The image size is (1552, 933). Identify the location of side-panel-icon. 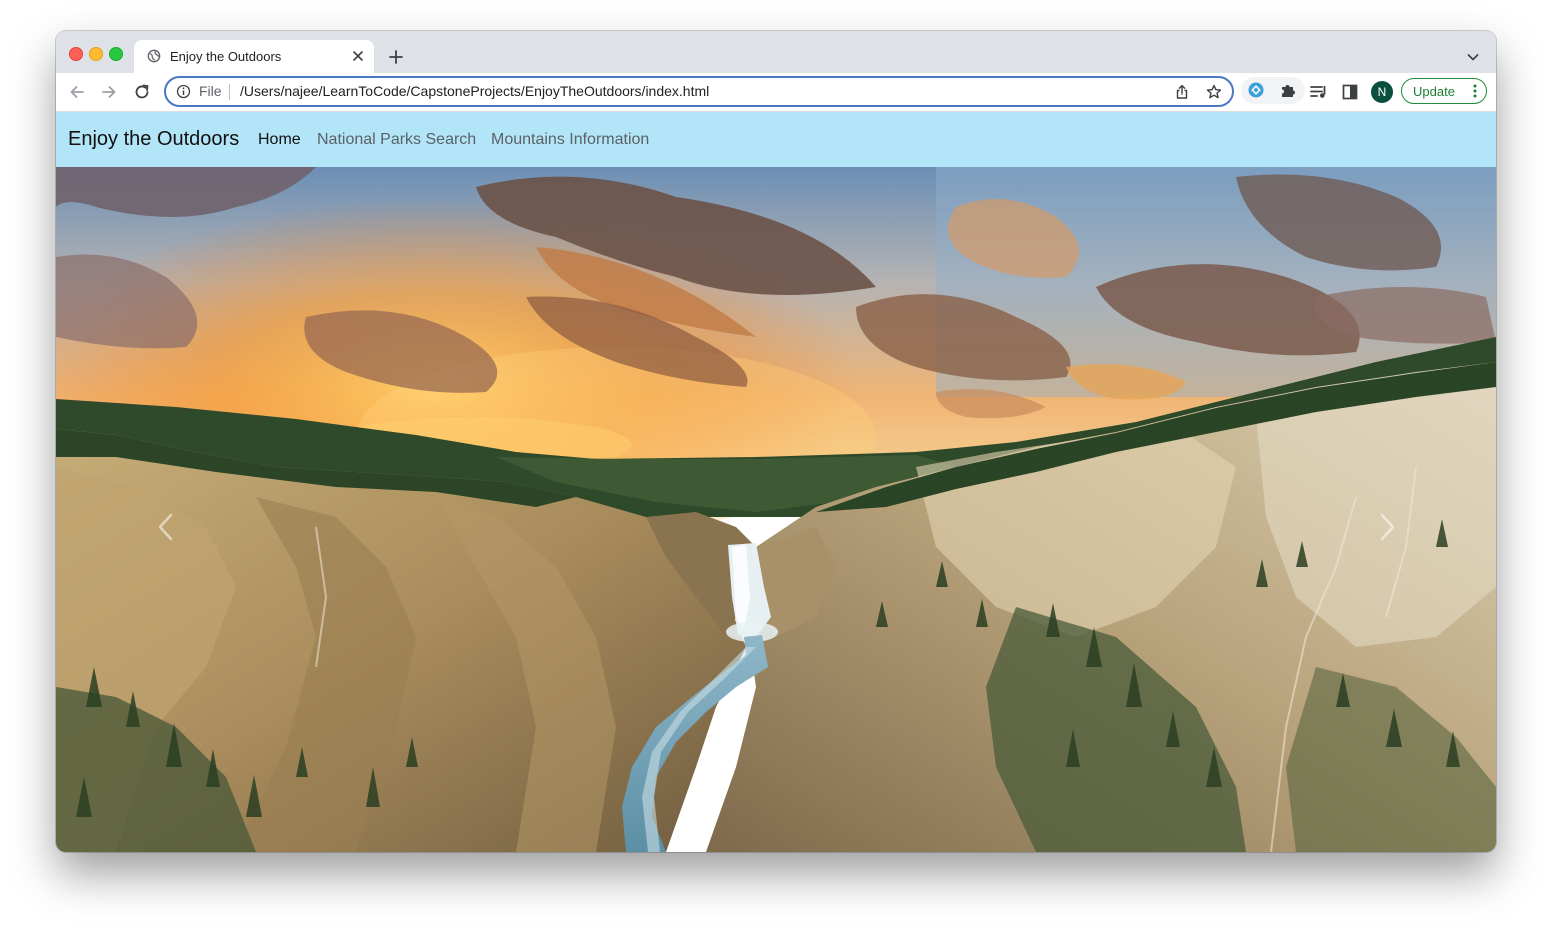
(1350, 92).